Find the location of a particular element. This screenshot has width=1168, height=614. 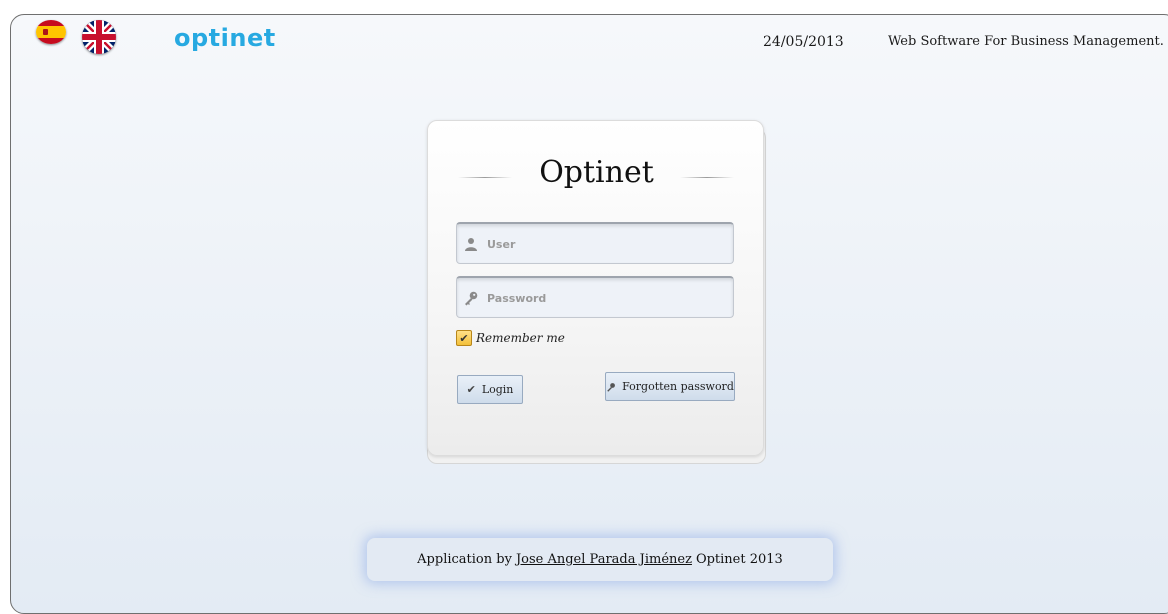

remember-me-checkbox: ✔ is located at coordinates (464, 338).